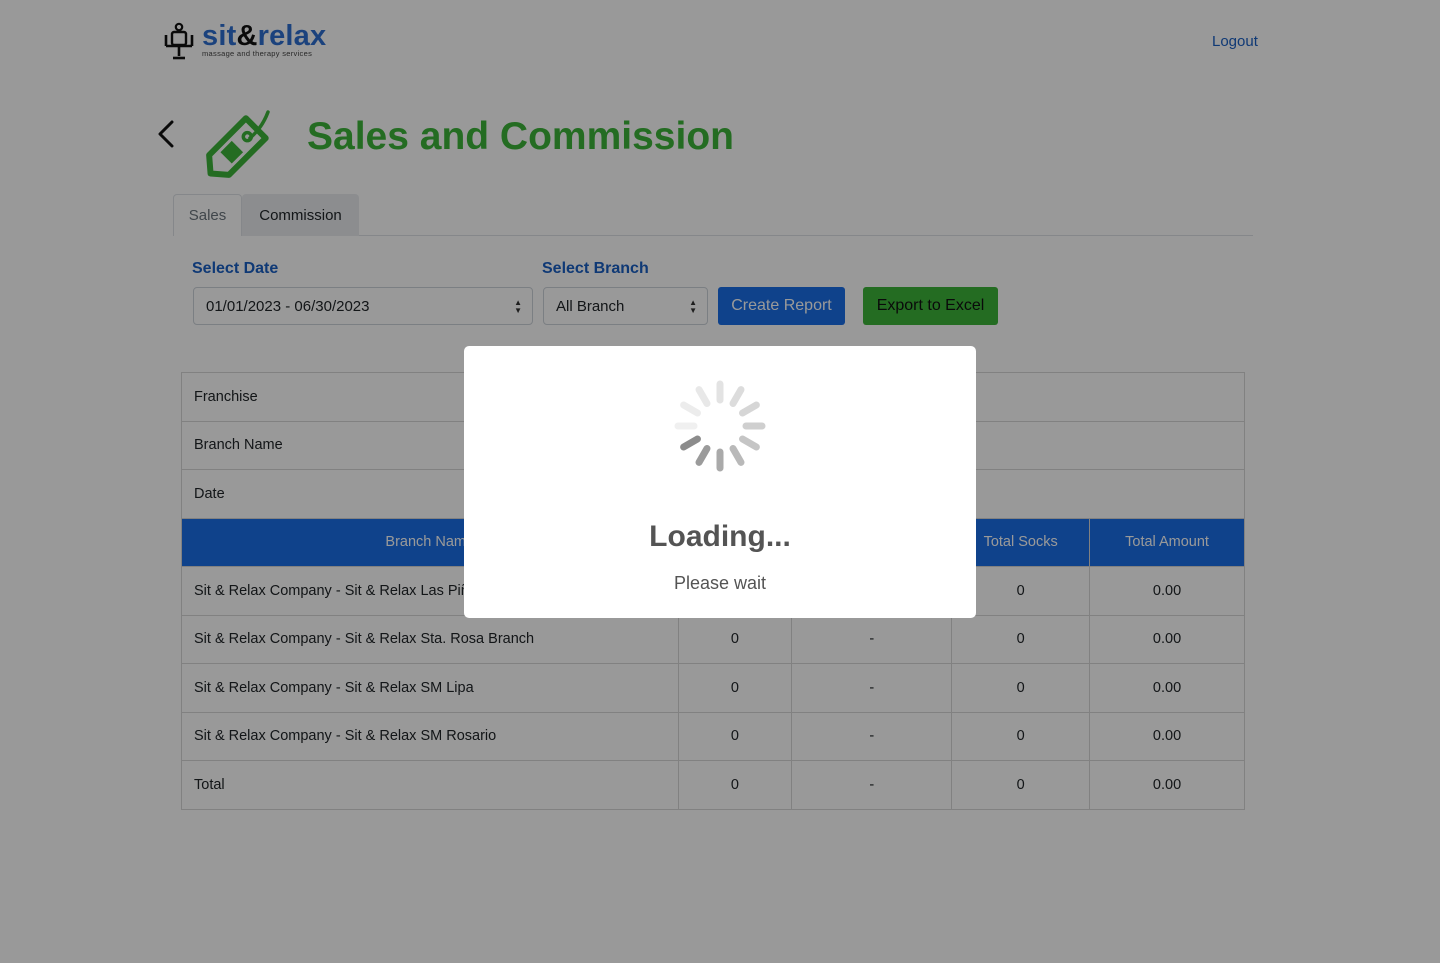 The height and width of the screenshot is (963, 1440). Describe the element at coordinates (720, 426) in the screenshot. I see `loading-spinner-icon` at that location.